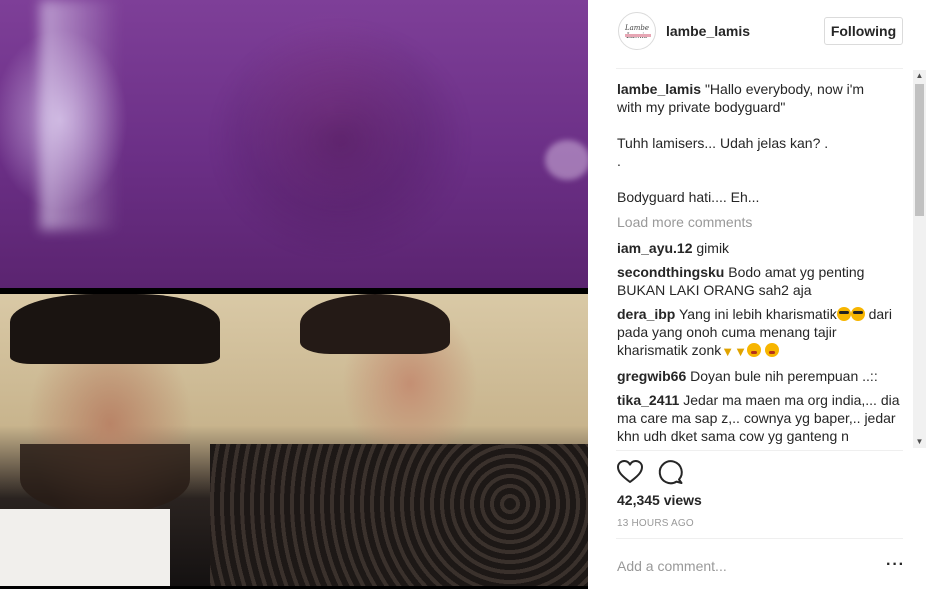 This screenshot has width=926, height=589. Describe the element at coordinates (648, 400) in the screenshot. I see `comment-username: tika_2411` at that location.